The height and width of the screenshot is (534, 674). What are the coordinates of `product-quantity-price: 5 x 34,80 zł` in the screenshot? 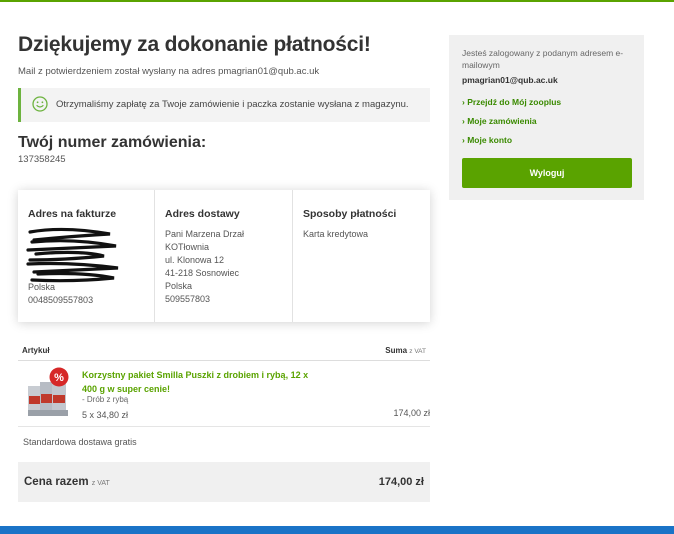 It's located at (105, 415).